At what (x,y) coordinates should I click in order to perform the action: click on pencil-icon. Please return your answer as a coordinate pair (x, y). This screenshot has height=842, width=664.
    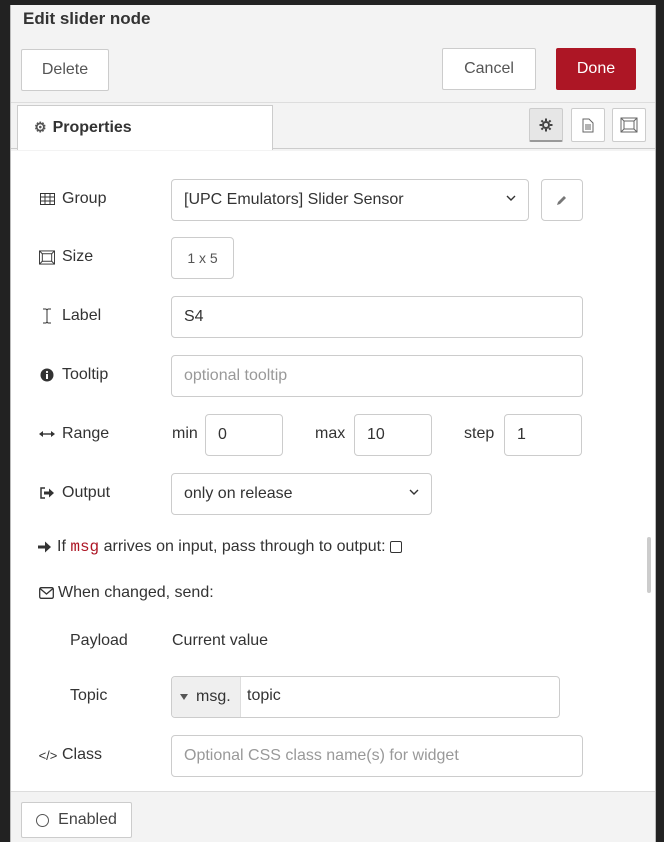
    Looking at the image, I should click on (561, 200).